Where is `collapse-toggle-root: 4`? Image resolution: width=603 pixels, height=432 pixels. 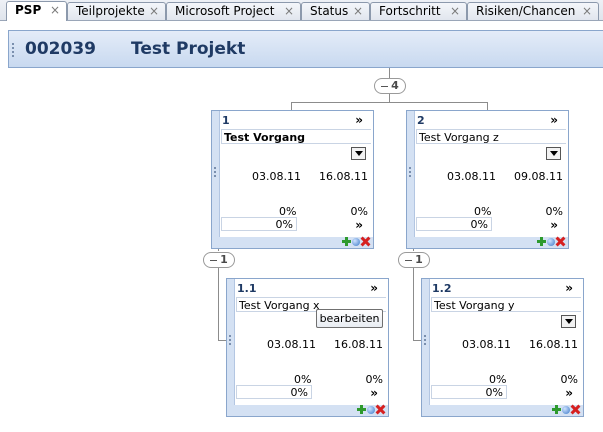
collapse-toggle-root: 4 is located at coordinates (390, 86).